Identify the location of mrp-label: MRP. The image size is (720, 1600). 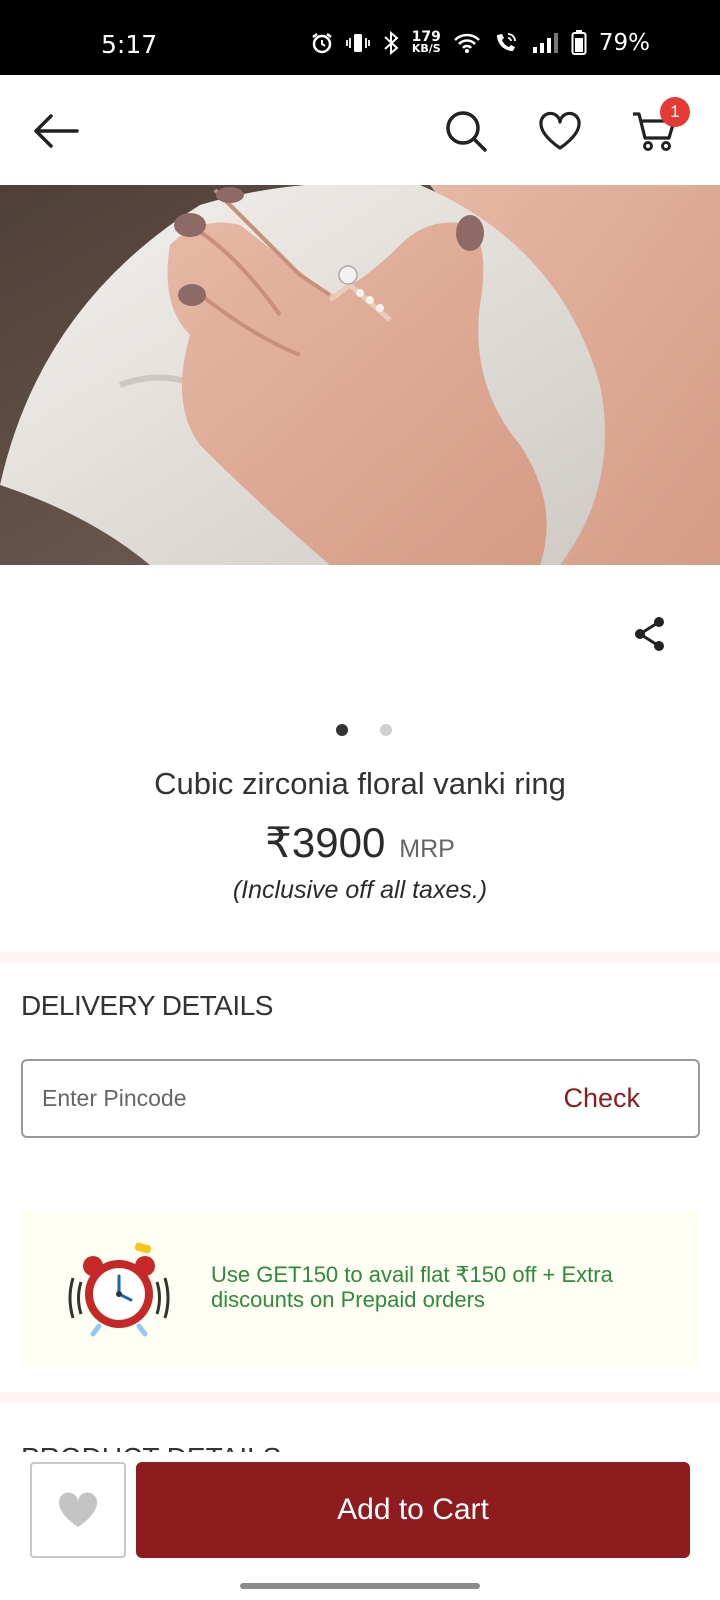
(427, 849).